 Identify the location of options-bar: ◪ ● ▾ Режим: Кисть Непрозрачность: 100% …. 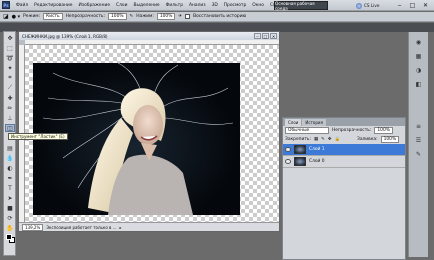
(217, 17).